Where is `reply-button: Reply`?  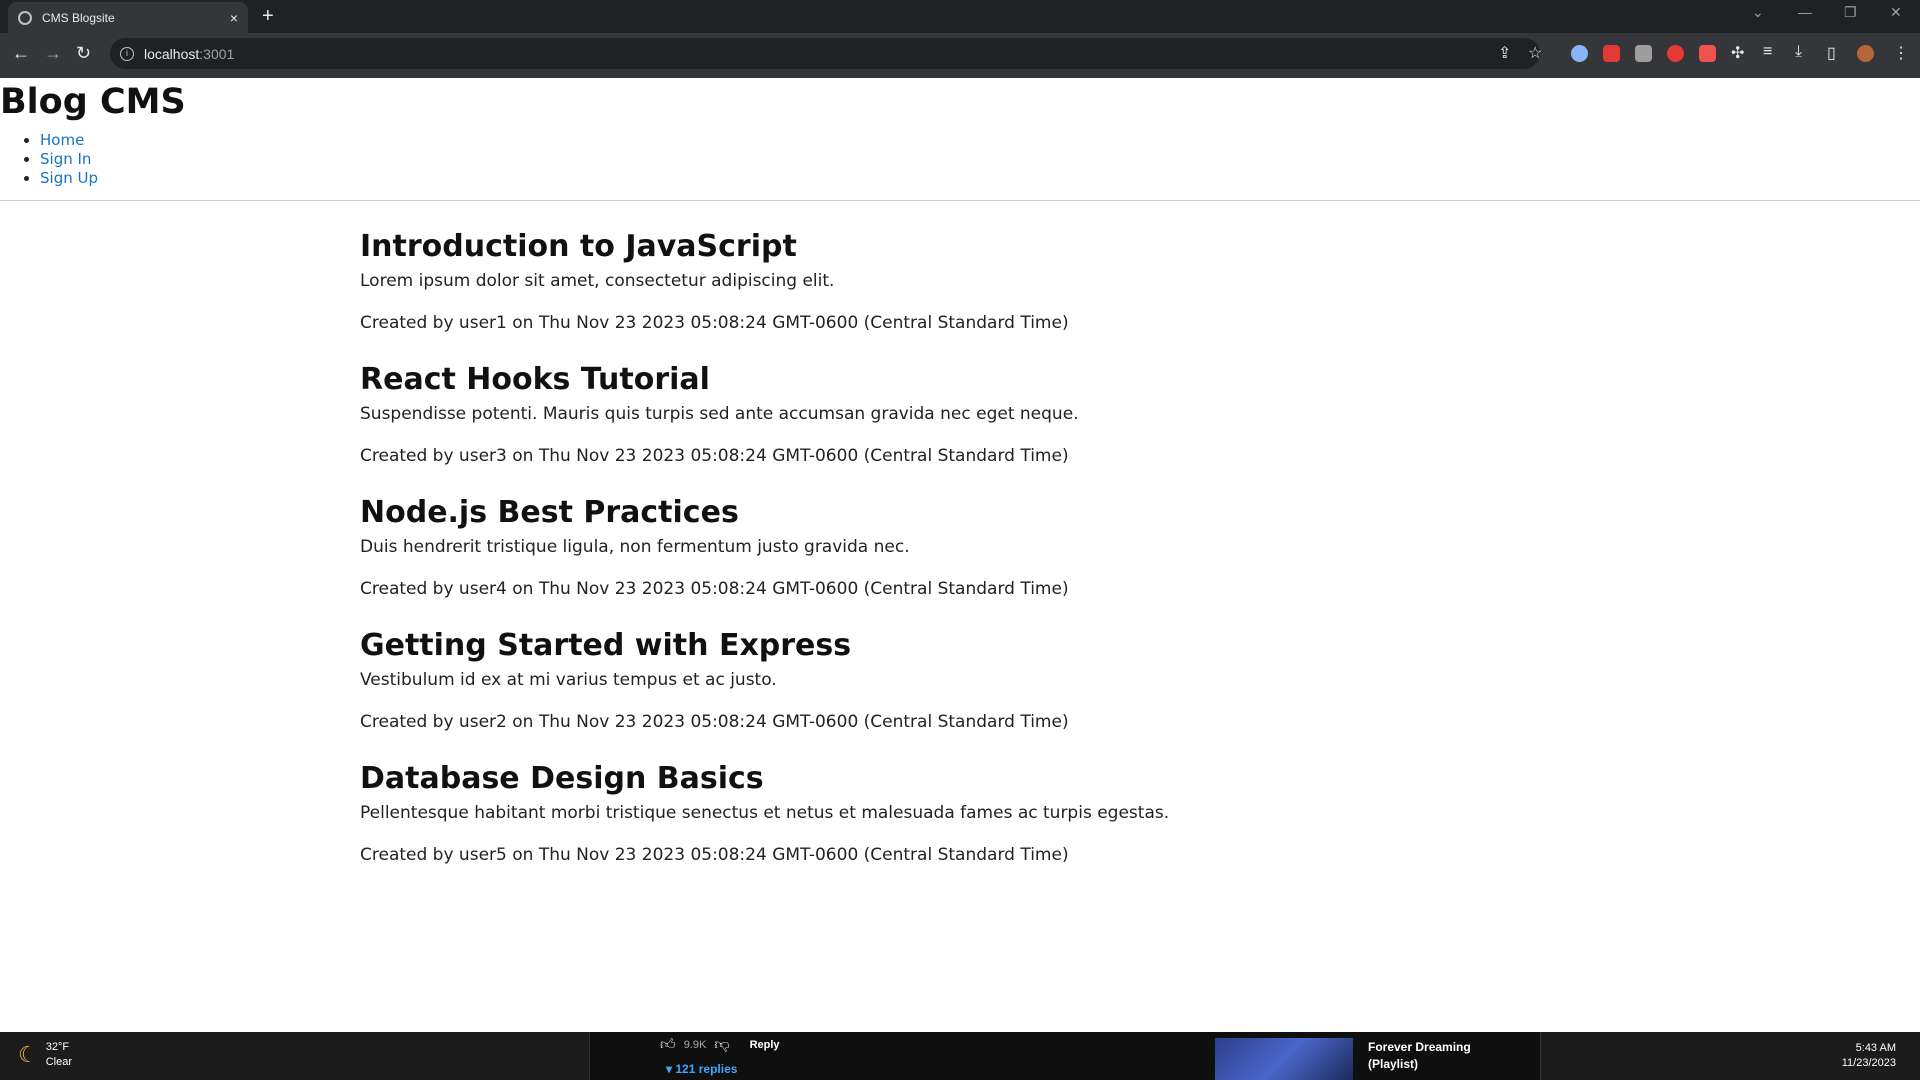
reply-button: Reply is located at coordinates (765, 1045).